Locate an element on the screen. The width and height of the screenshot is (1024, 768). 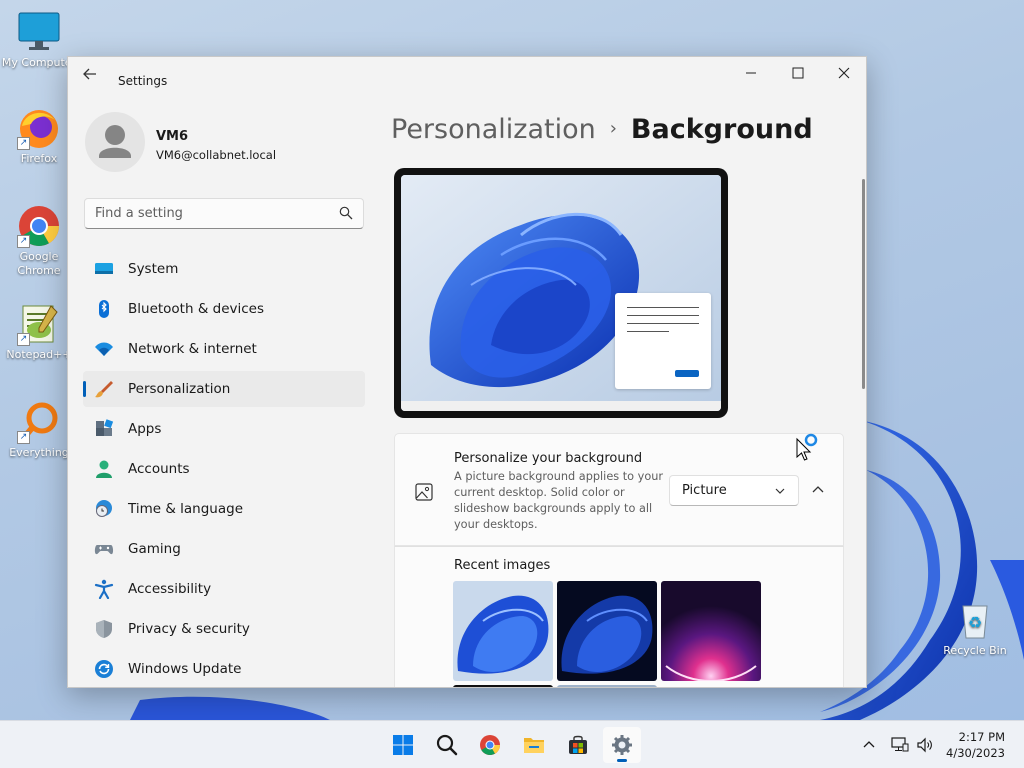
background-preview is located at coordinates (561, 293).